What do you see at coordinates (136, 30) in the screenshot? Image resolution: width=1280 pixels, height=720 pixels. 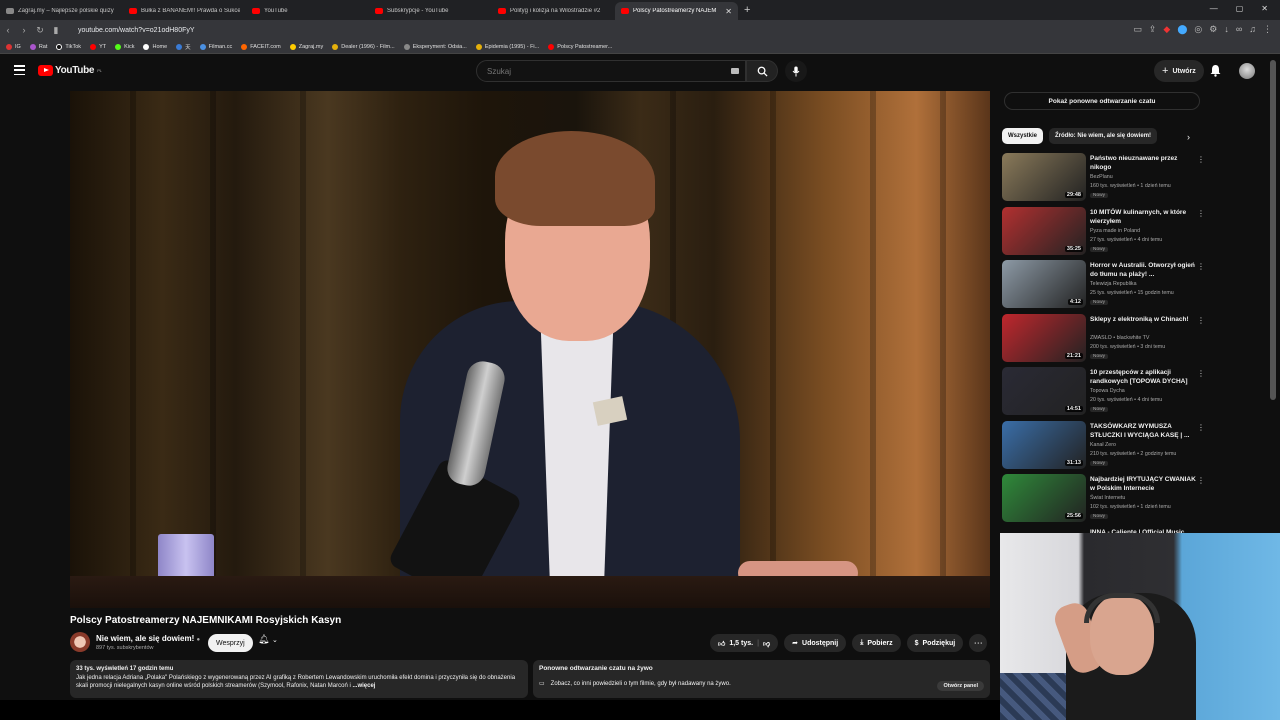 I see `url-field: youtube.com/watch?v=o21odH80FyY` at bounding box center [136, 30].